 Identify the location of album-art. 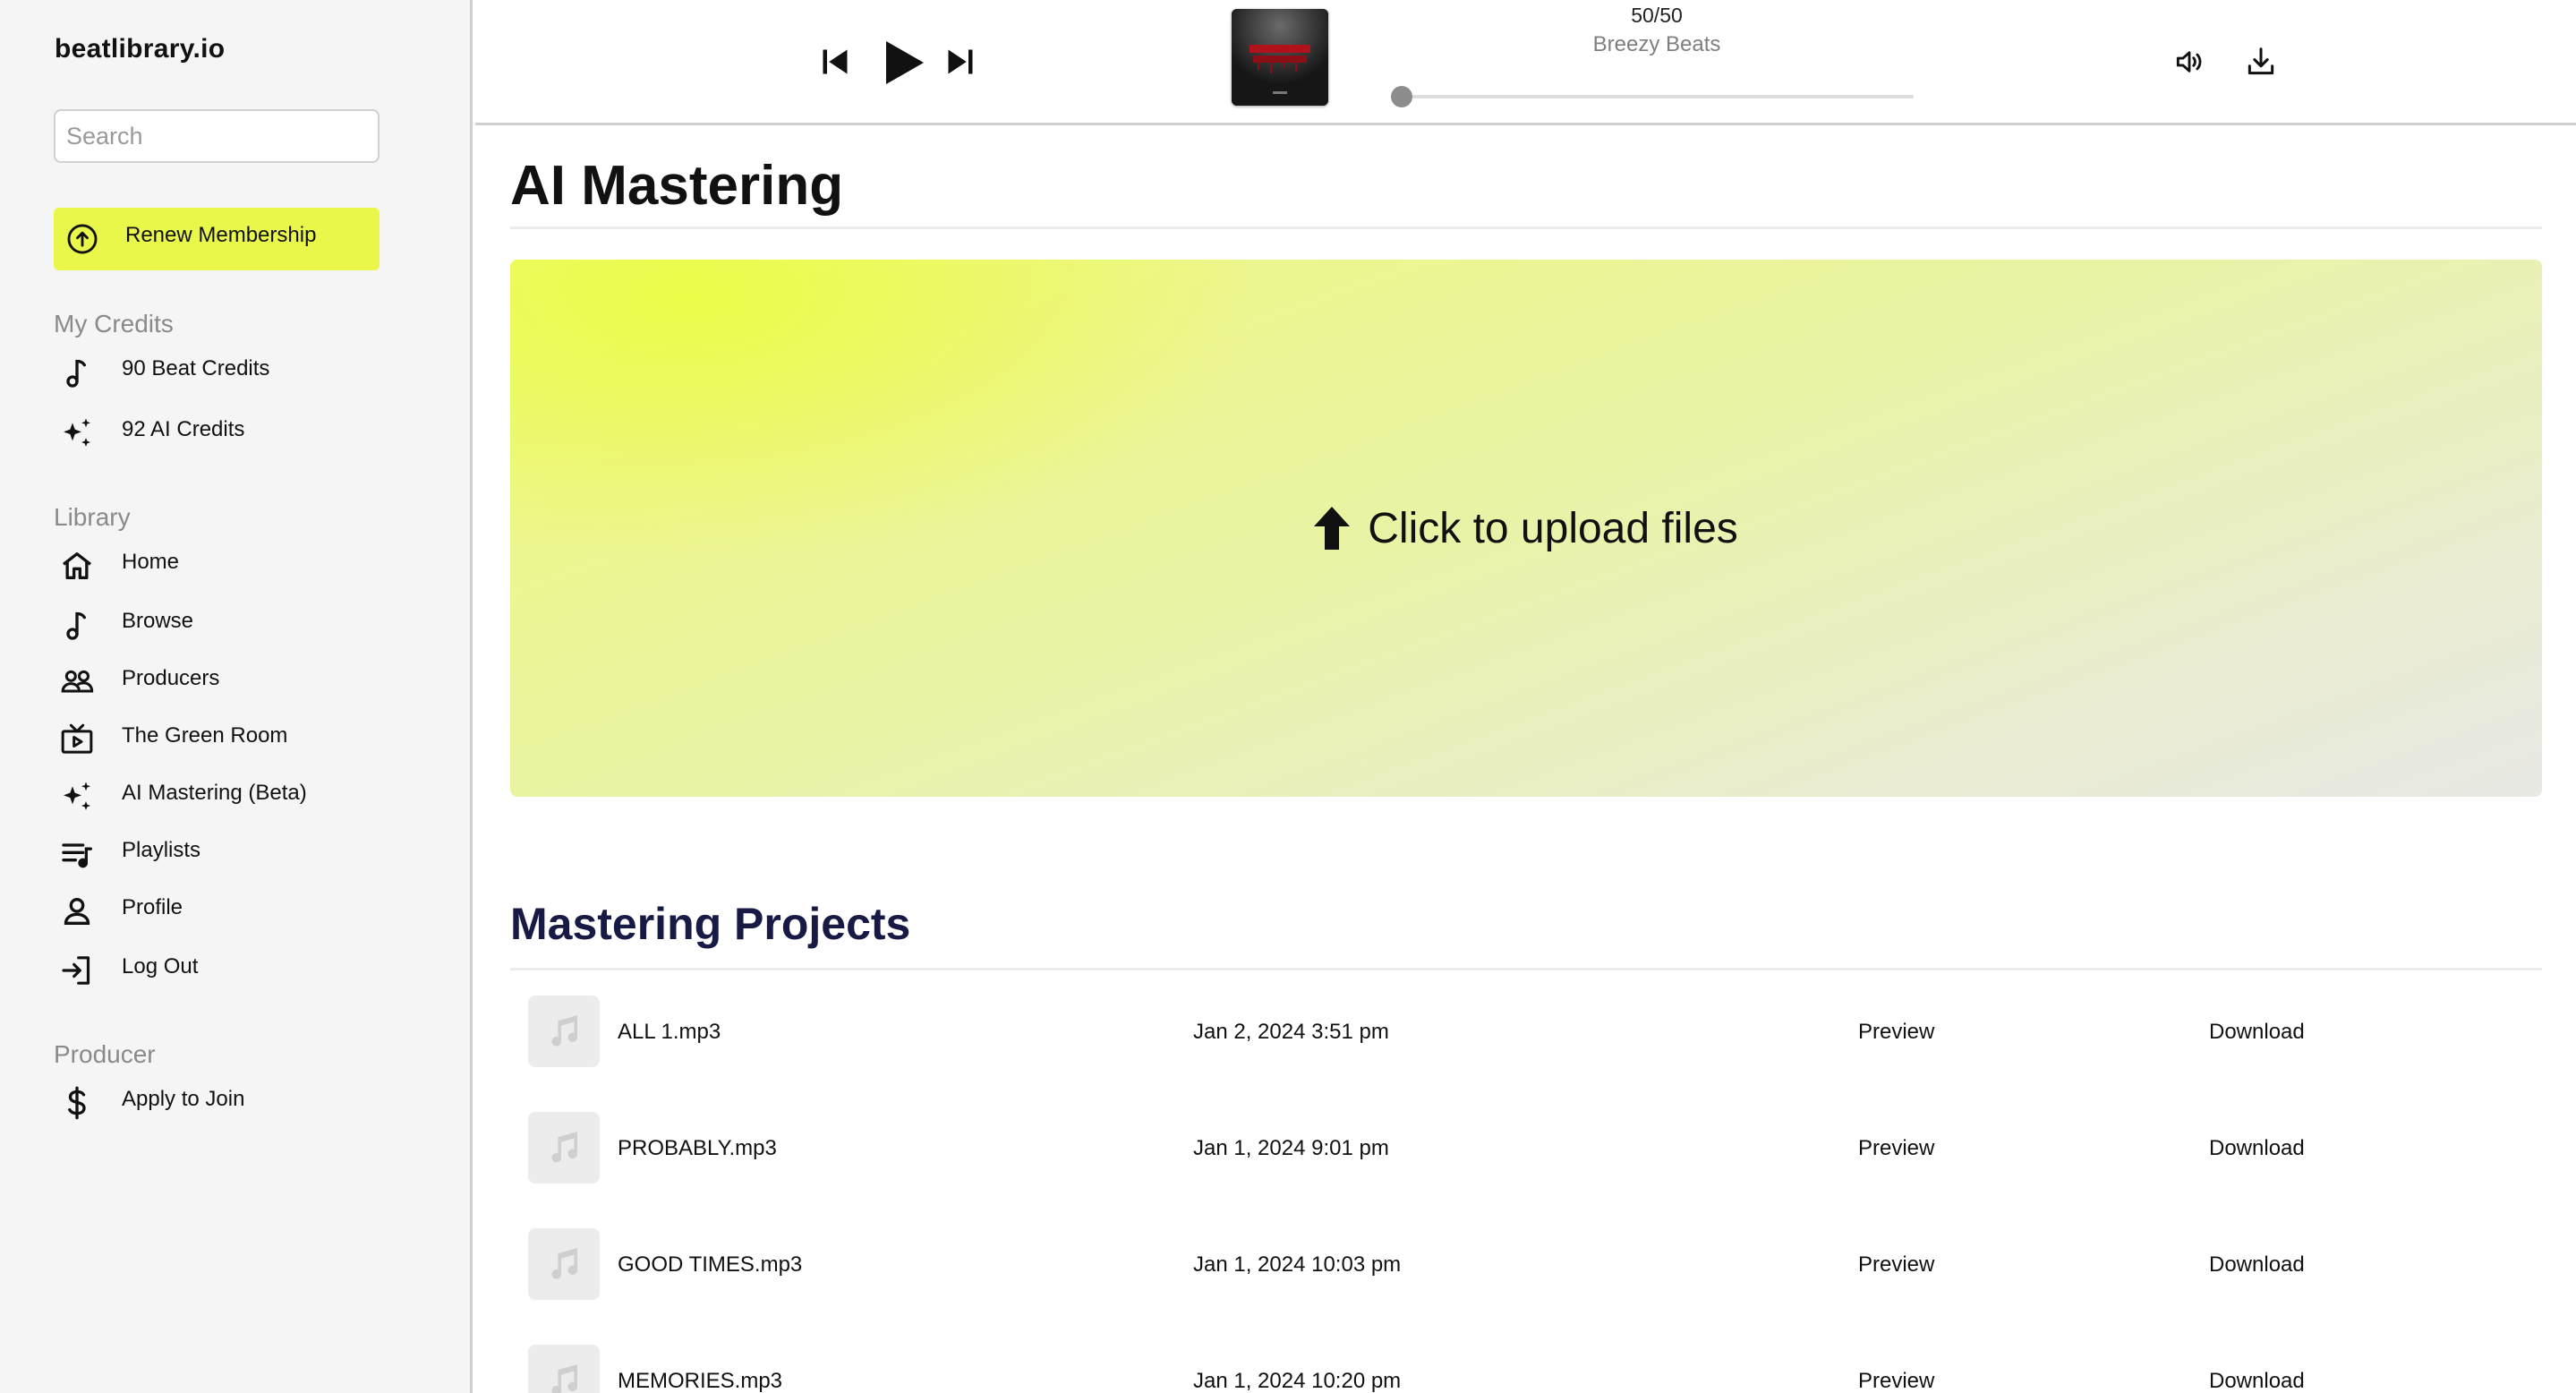
(1280, 58).